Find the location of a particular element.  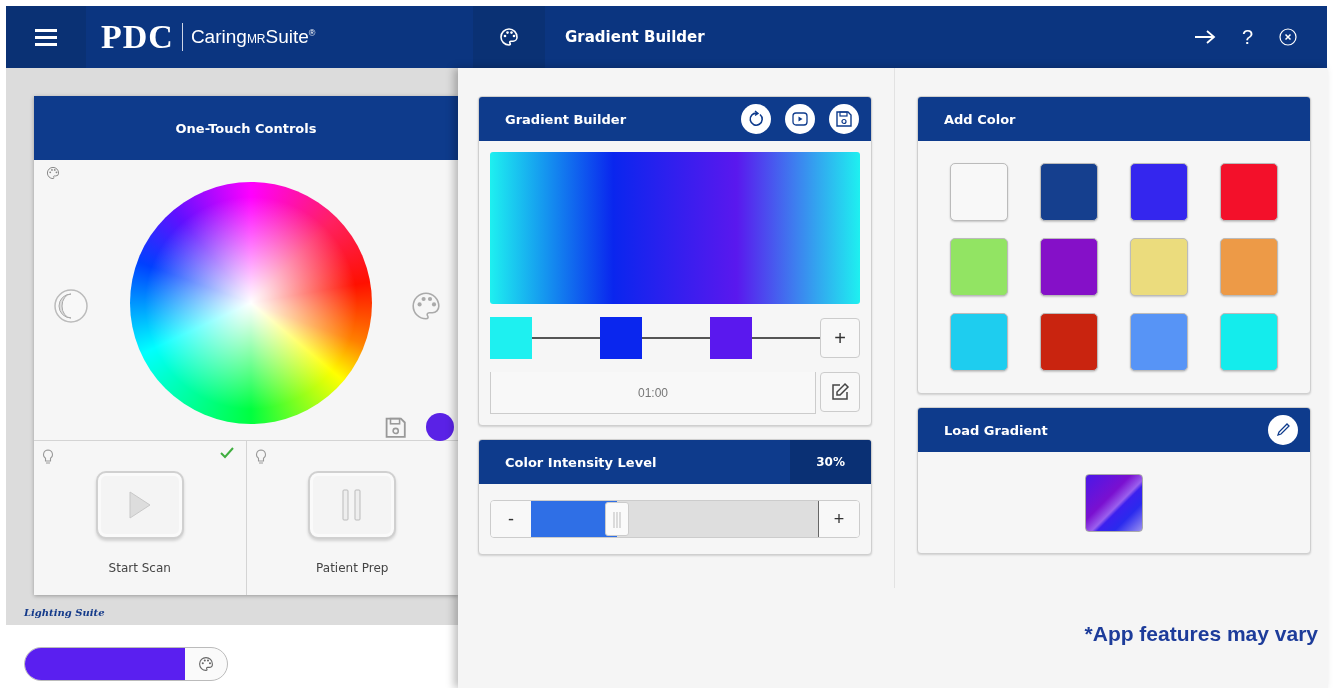

help-button: ? is located at coordinates (1247, 37).